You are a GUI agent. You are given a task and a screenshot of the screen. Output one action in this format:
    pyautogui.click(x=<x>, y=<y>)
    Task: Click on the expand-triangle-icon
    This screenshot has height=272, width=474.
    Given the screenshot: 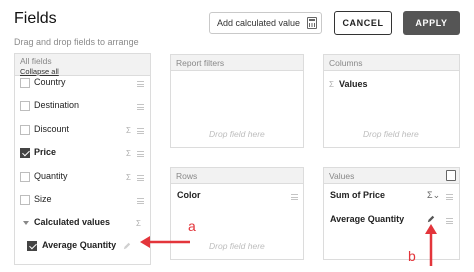 What is the action you would take?
    pyautogui.click(x=26, y=223)
    